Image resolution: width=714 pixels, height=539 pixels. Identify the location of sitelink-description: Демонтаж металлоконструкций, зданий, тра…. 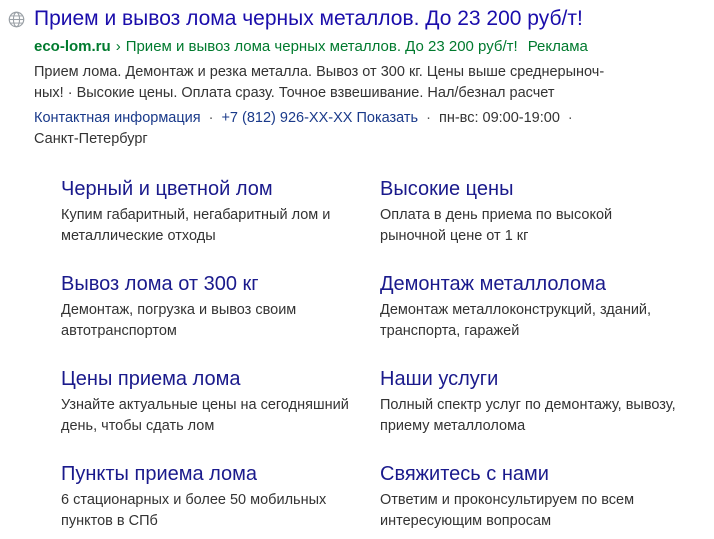
(516, 320).